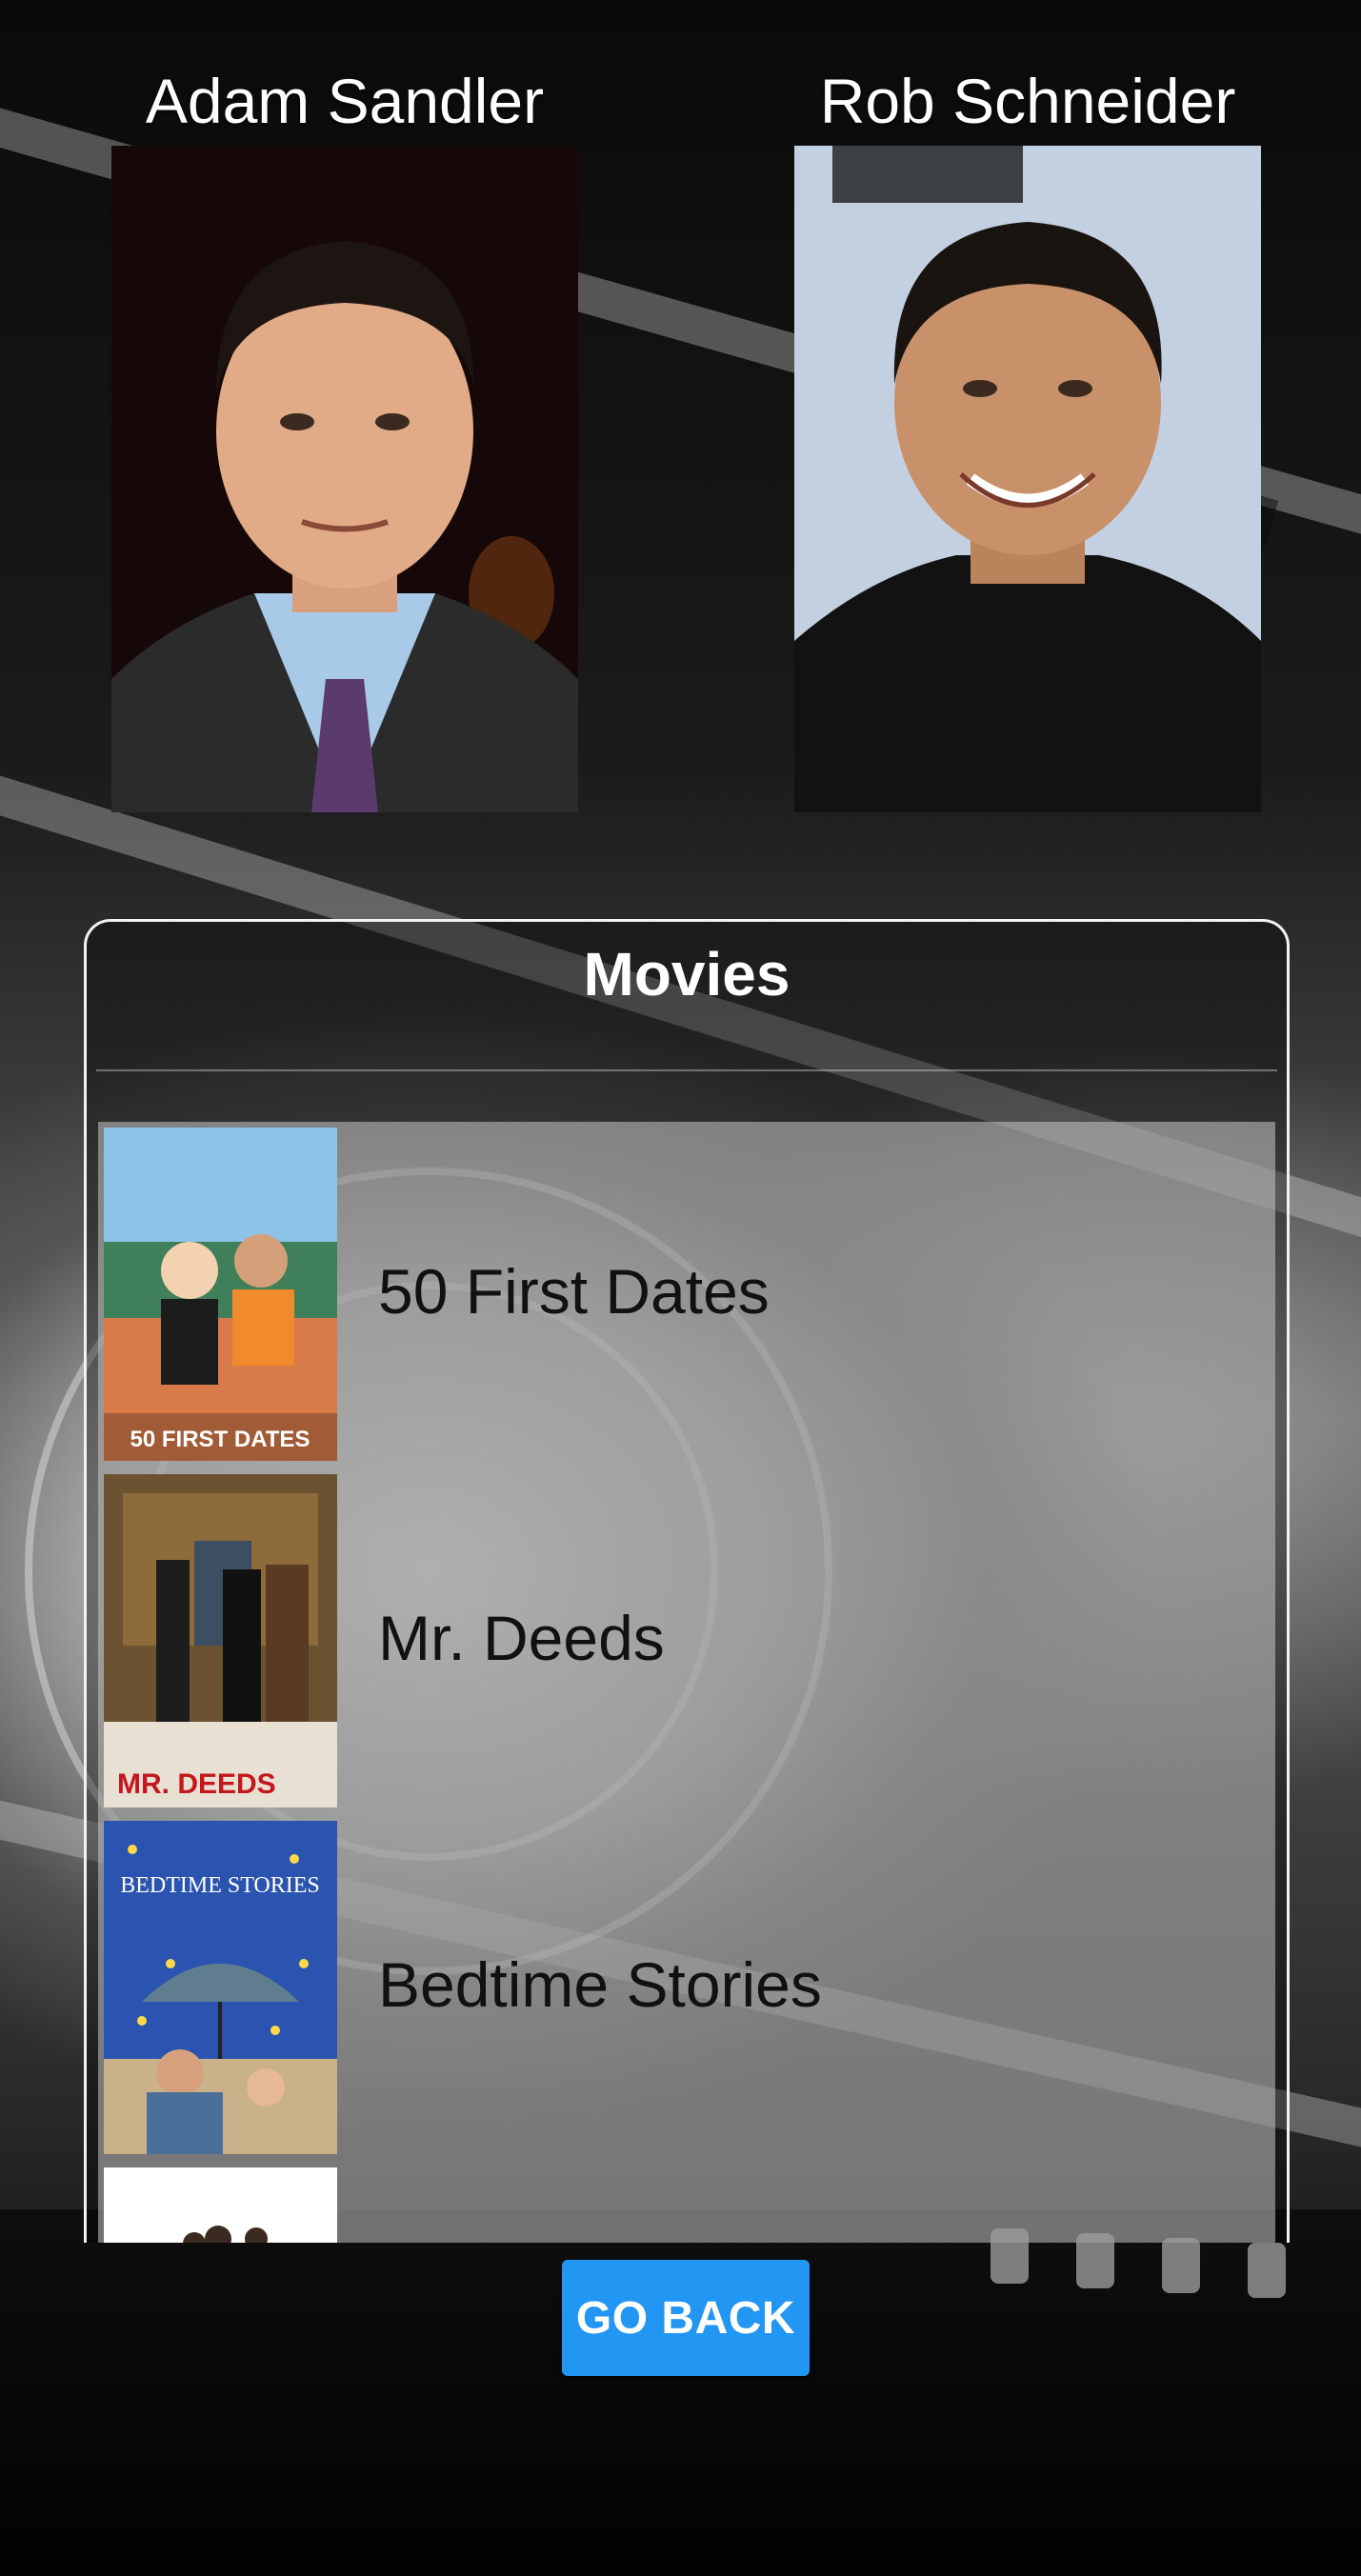 Image resolution: width=1361 pixels, height=2576 pixels. What do you see at coordinates (1027, 101) in the screenshot?
I see `actor-name-rob-schneider: Rob Schneider` at bounding box center [1027, 101].